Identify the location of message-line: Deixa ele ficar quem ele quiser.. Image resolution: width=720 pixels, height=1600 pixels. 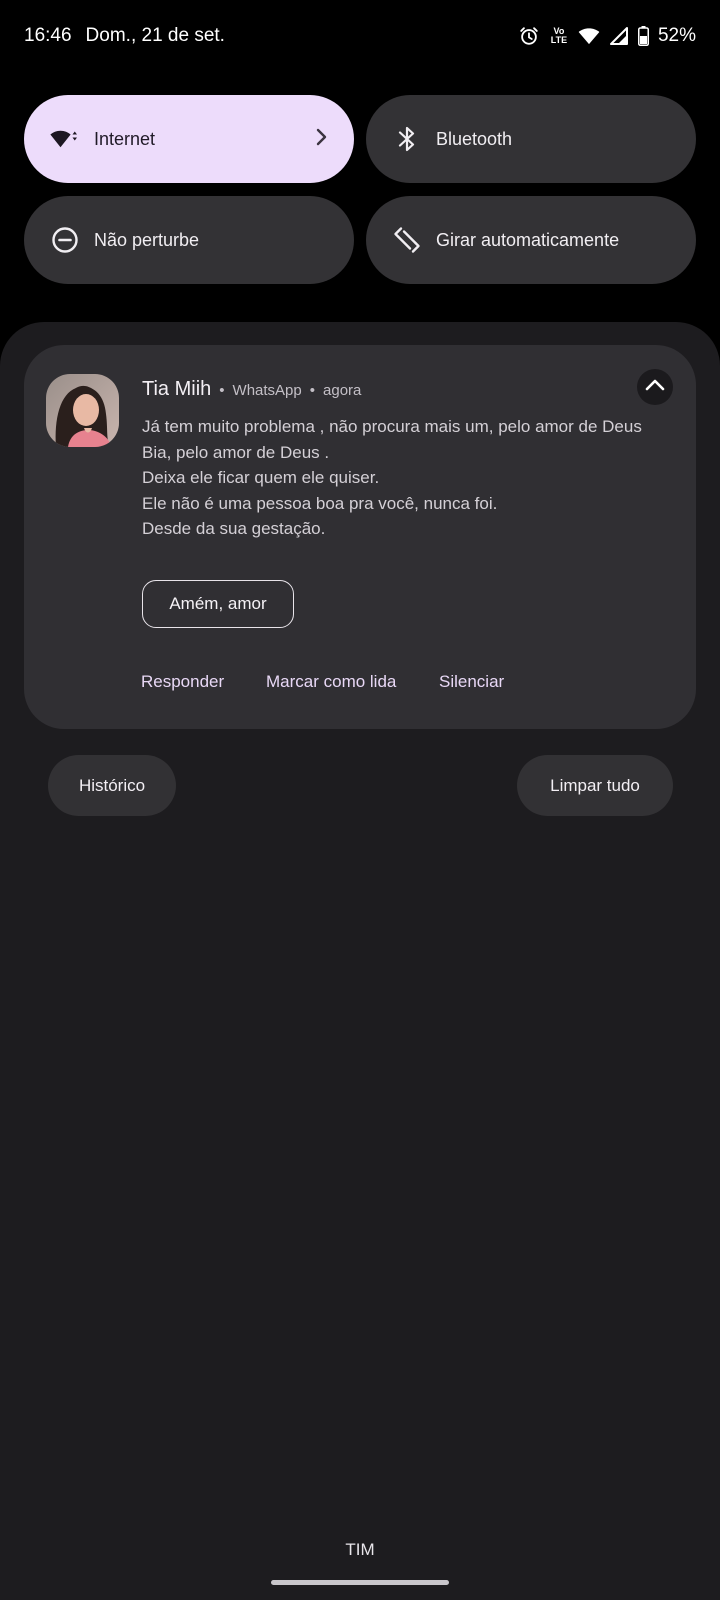
(261, 477).